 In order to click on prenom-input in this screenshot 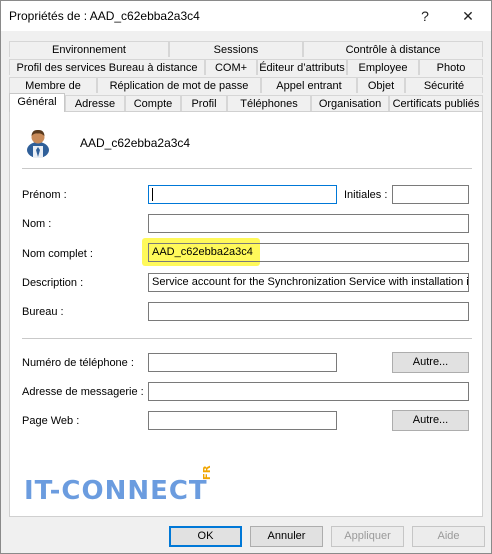, I will do `click(242, 194)`.